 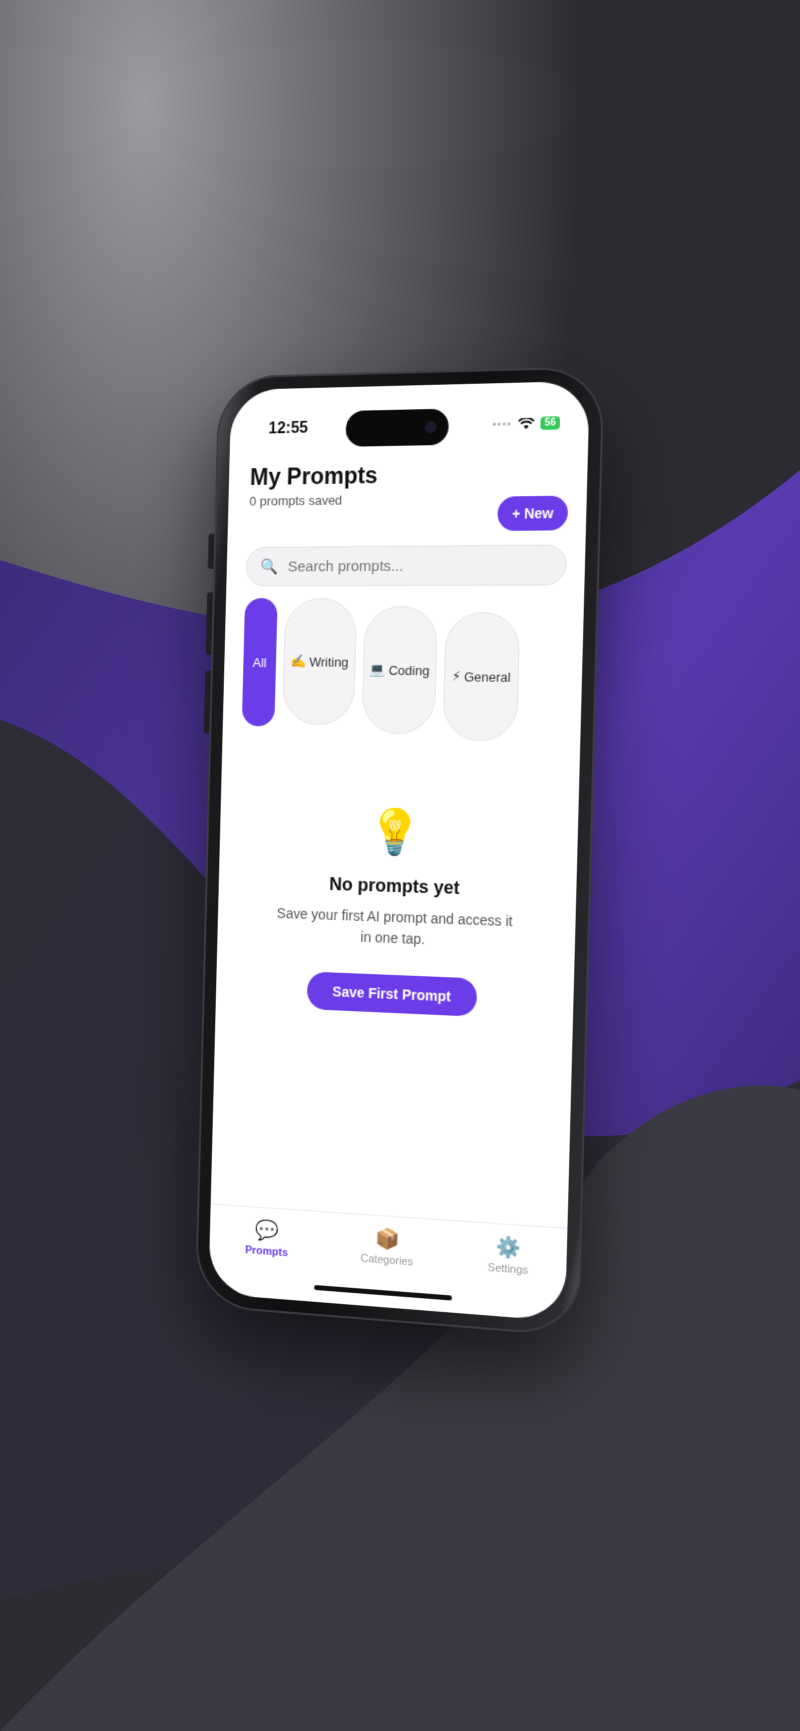 What do you see at coordinates (295, 501) in the screenshot?
I see `prompt-count: 0 prompts saved` at bounding box center [295, 501].